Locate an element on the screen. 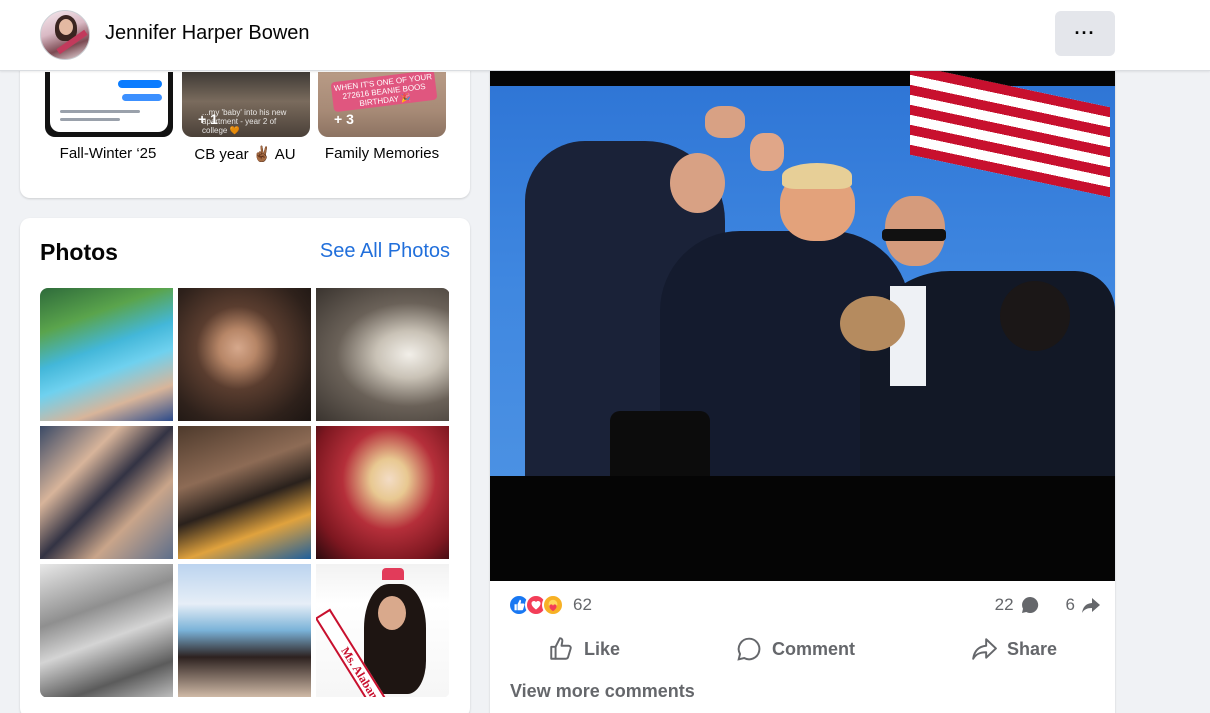  photo-subject-face is located at coordinates (392, 613).